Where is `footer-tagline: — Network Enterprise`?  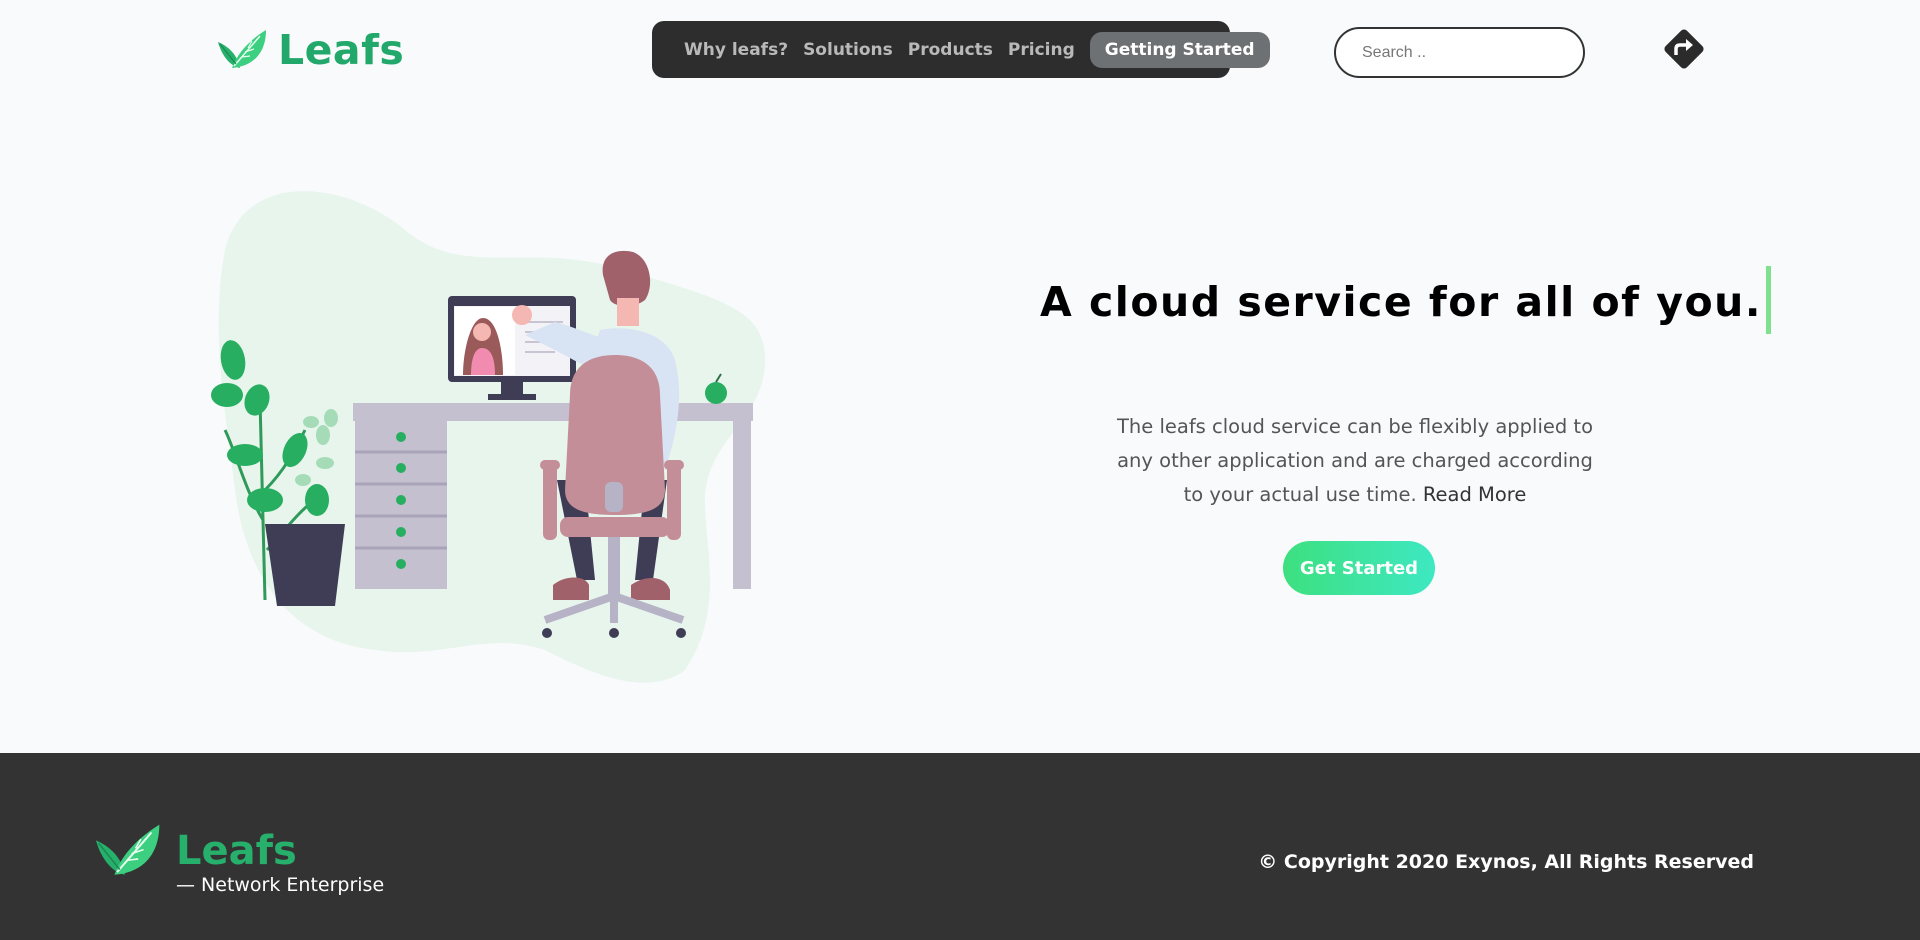
footer-tagline: — Network Enterprise is located at coordinates (280, 885).